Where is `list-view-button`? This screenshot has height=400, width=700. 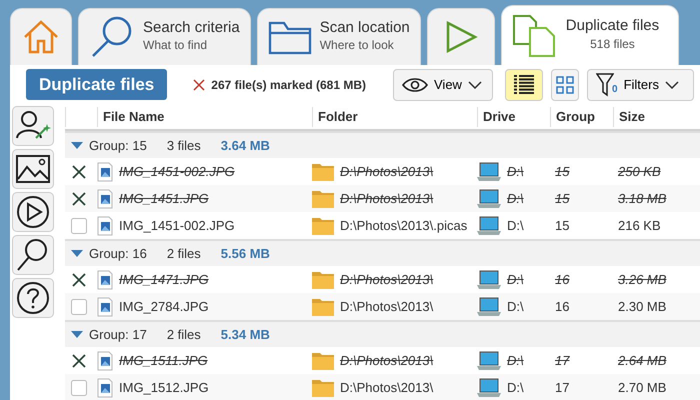 list-view-button is located at coordinates (524, 84).